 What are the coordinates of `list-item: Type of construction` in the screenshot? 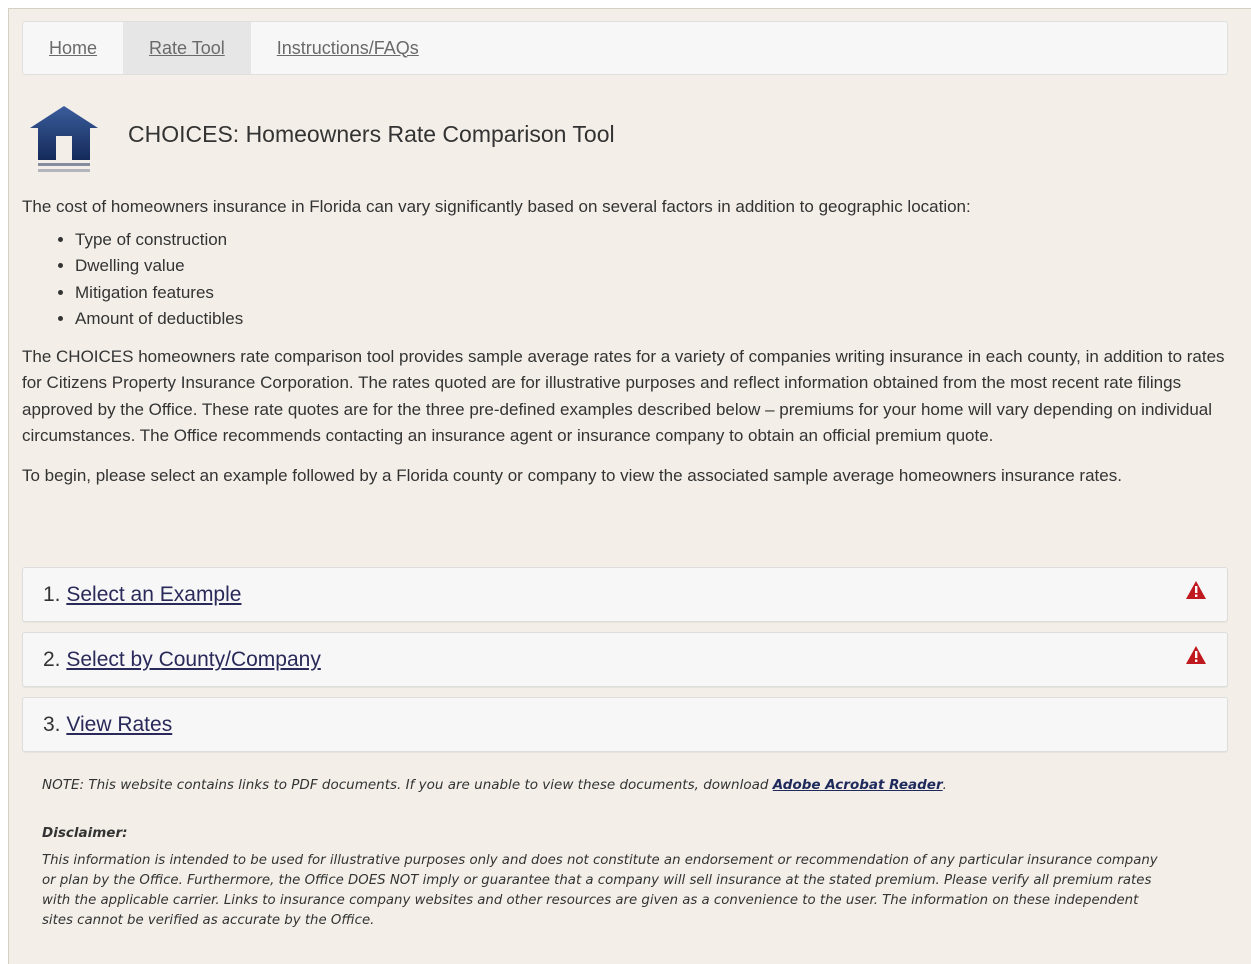 It's located at (654, 240).